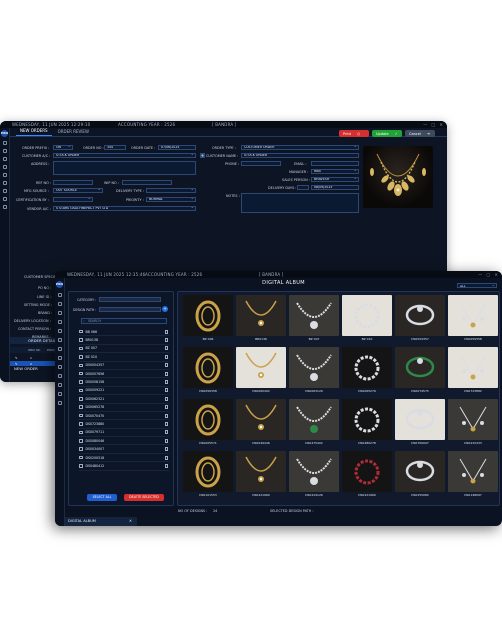  I want to click on lock-icon, so click(59, 313).